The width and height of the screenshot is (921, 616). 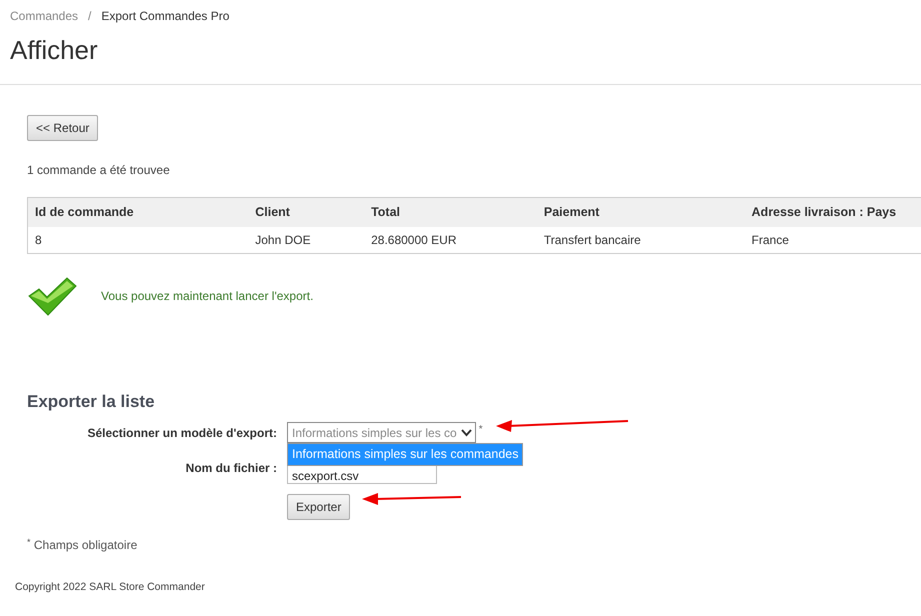 What do you see at coordinates (450, 212) in the screenshot?
I see `column-header: Total` at bounding box center [450, 212].